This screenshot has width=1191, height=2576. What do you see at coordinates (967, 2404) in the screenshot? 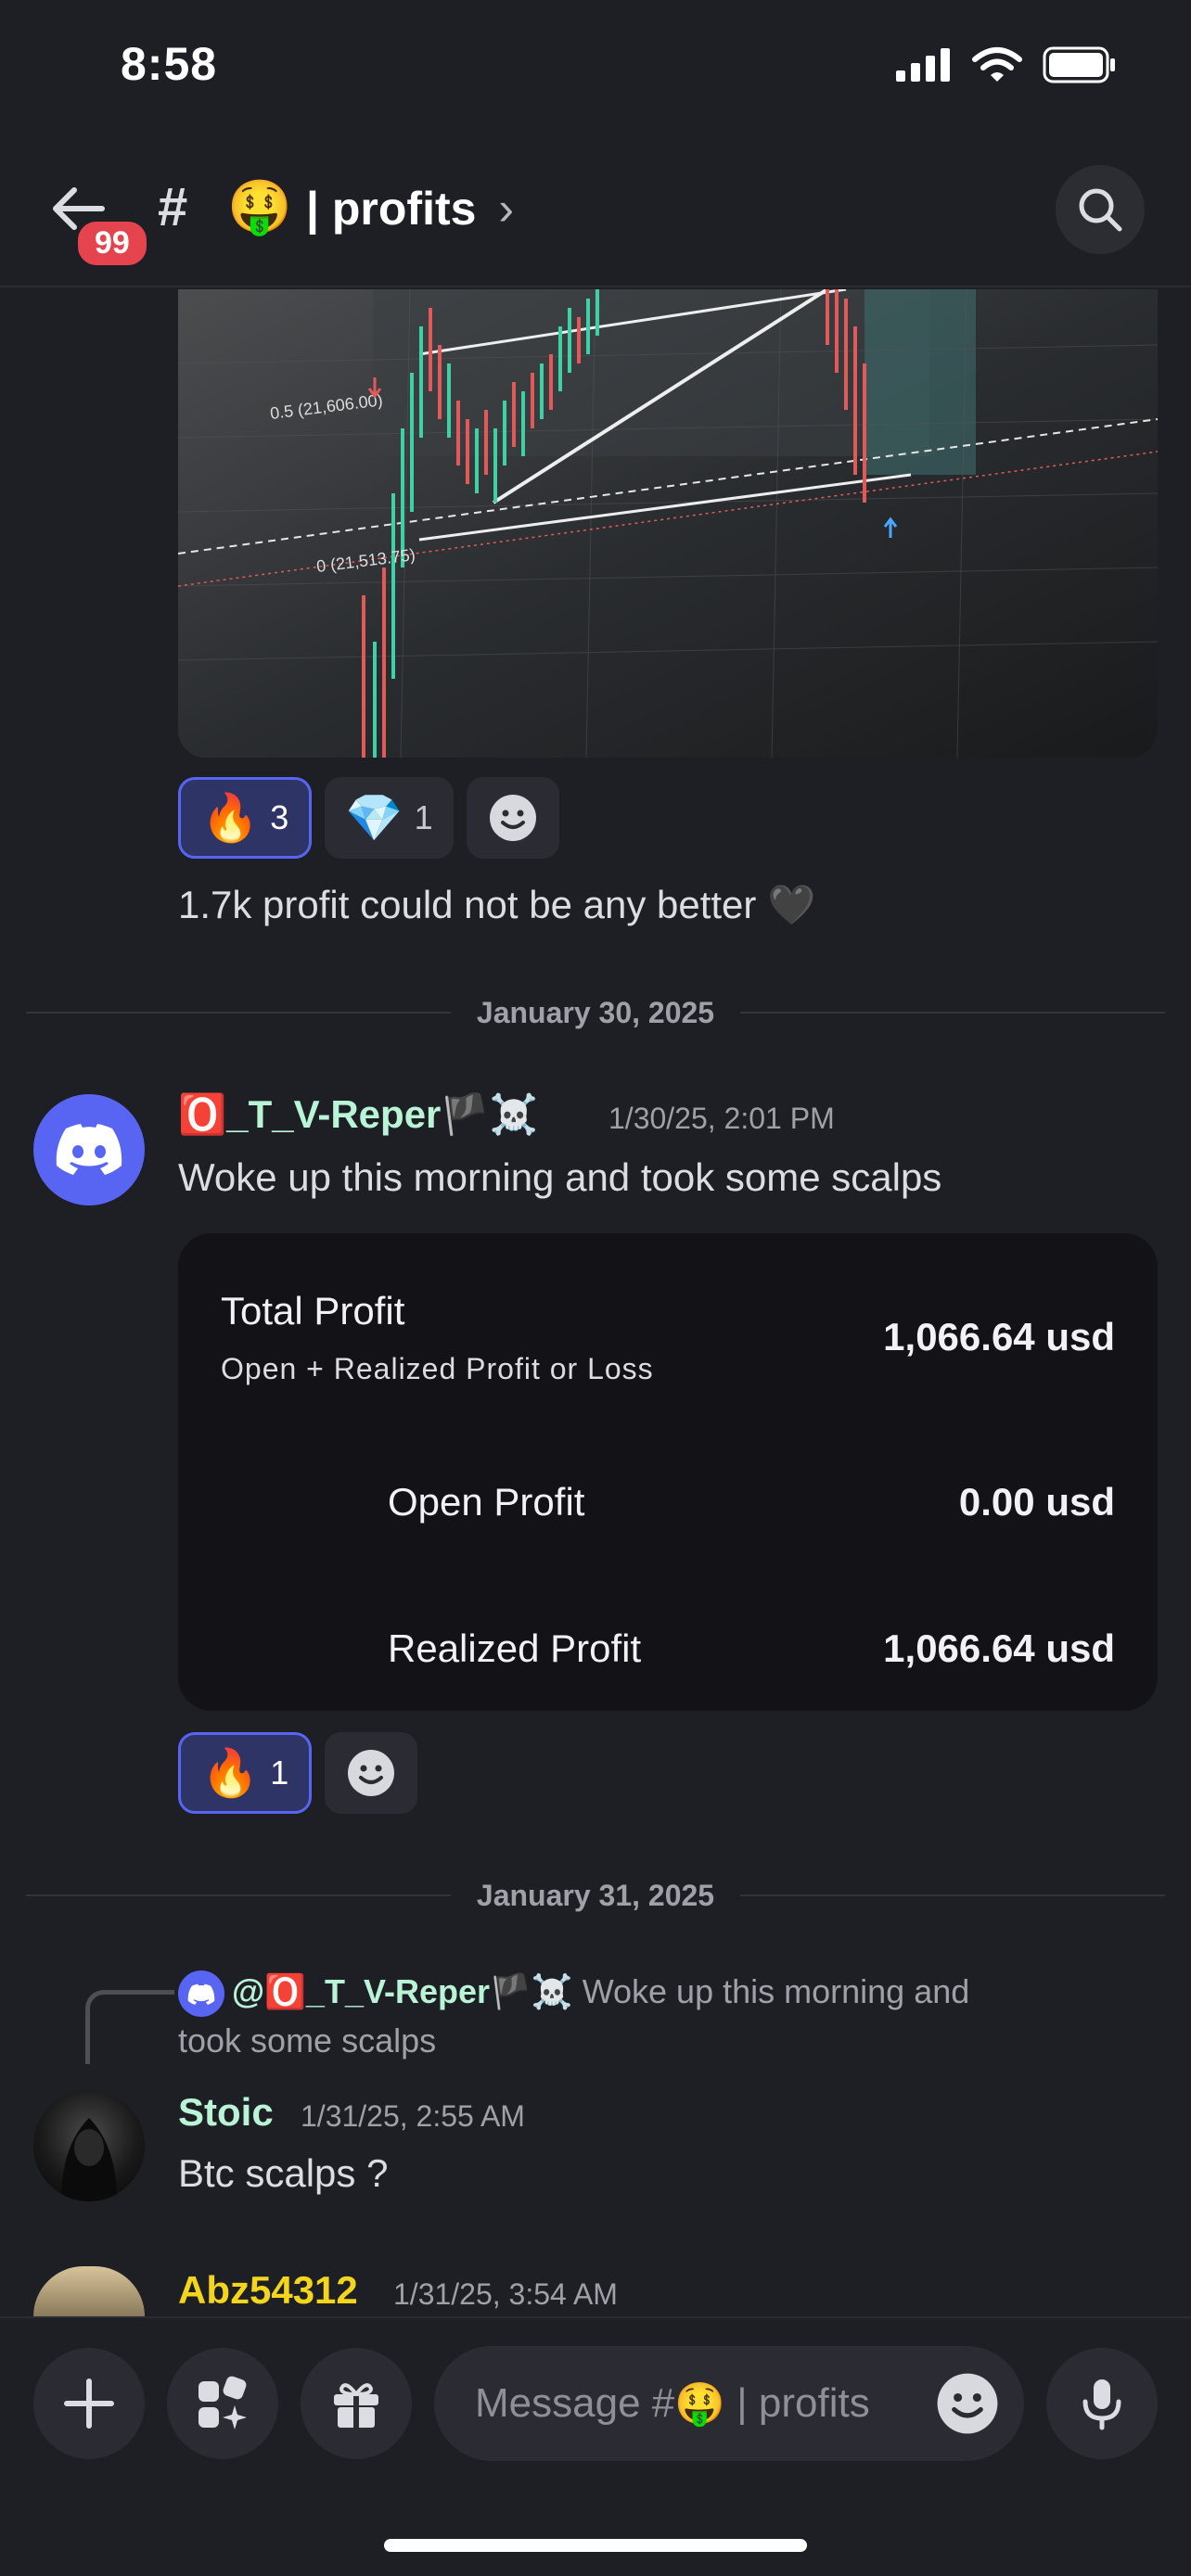
I see `emoji-picker-icon` at bounding box center [967, 2404].